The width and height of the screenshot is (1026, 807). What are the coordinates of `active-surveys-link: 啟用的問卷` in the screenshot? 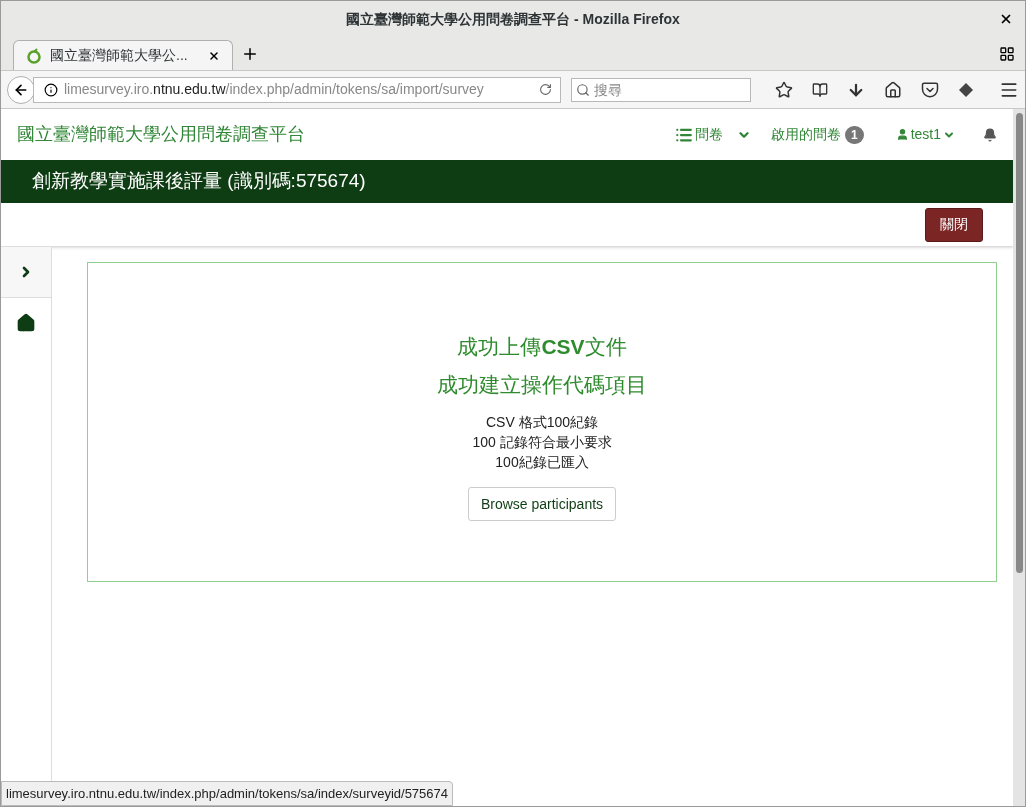 It's located at (805, 134).